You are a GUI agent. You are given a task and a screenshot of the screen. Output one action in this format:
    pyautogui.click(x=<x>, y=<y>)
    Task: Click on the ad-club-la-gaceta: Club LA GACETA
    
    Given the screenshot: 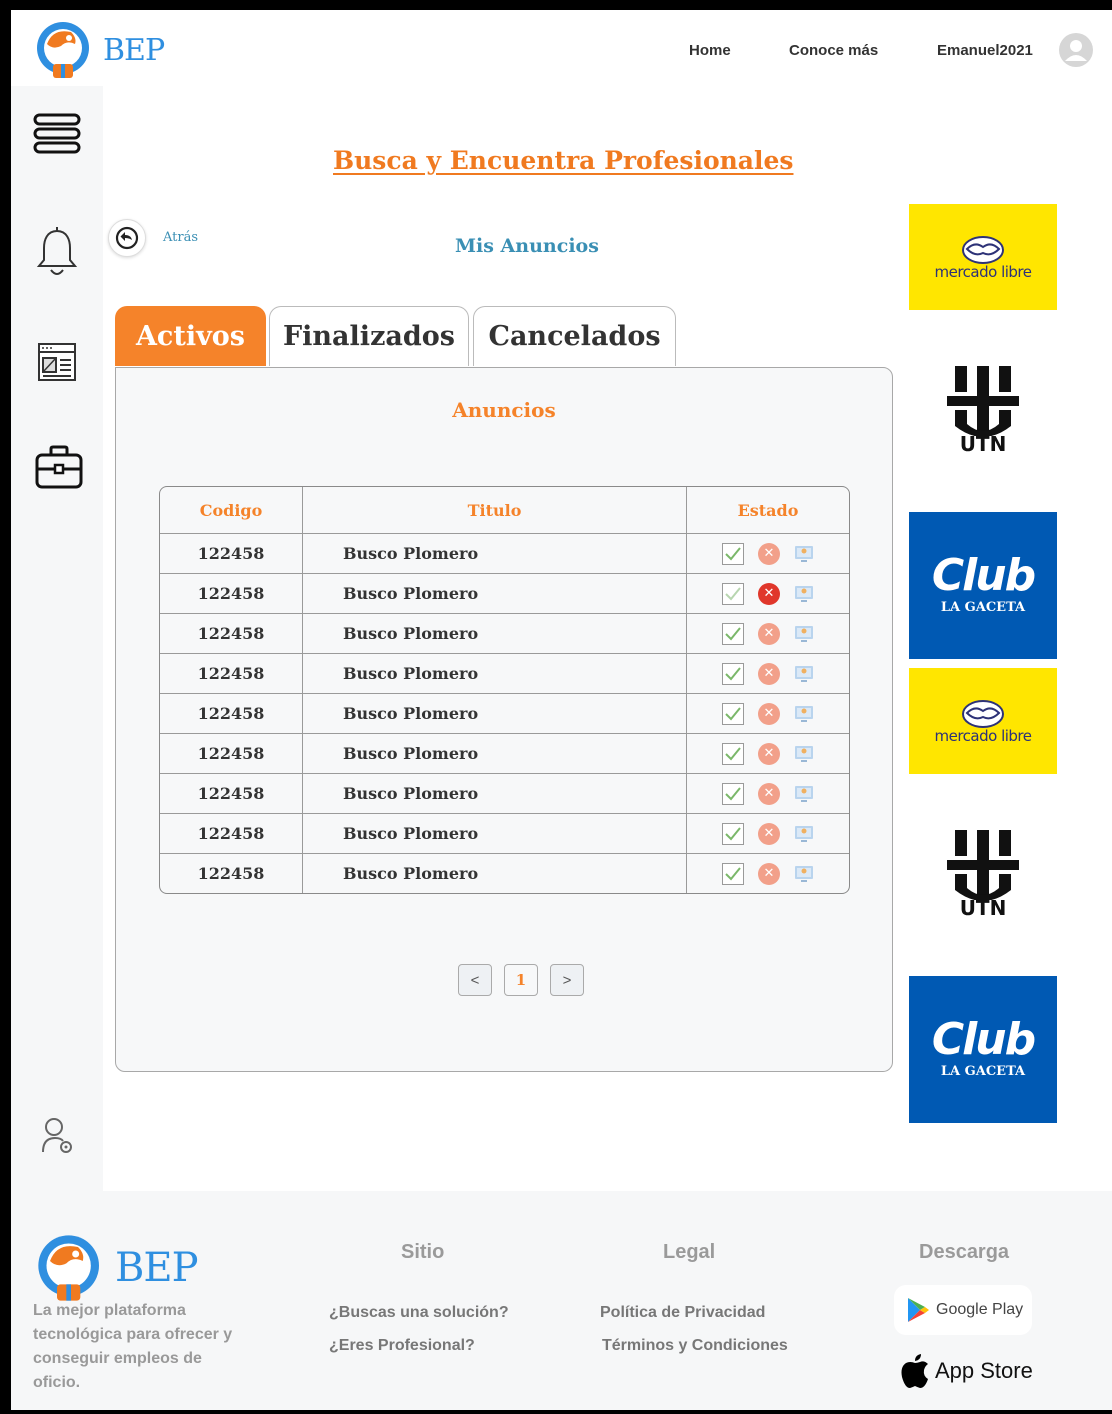 What is the action you would take?
    pyautogui.click(x=983, y=585)
    